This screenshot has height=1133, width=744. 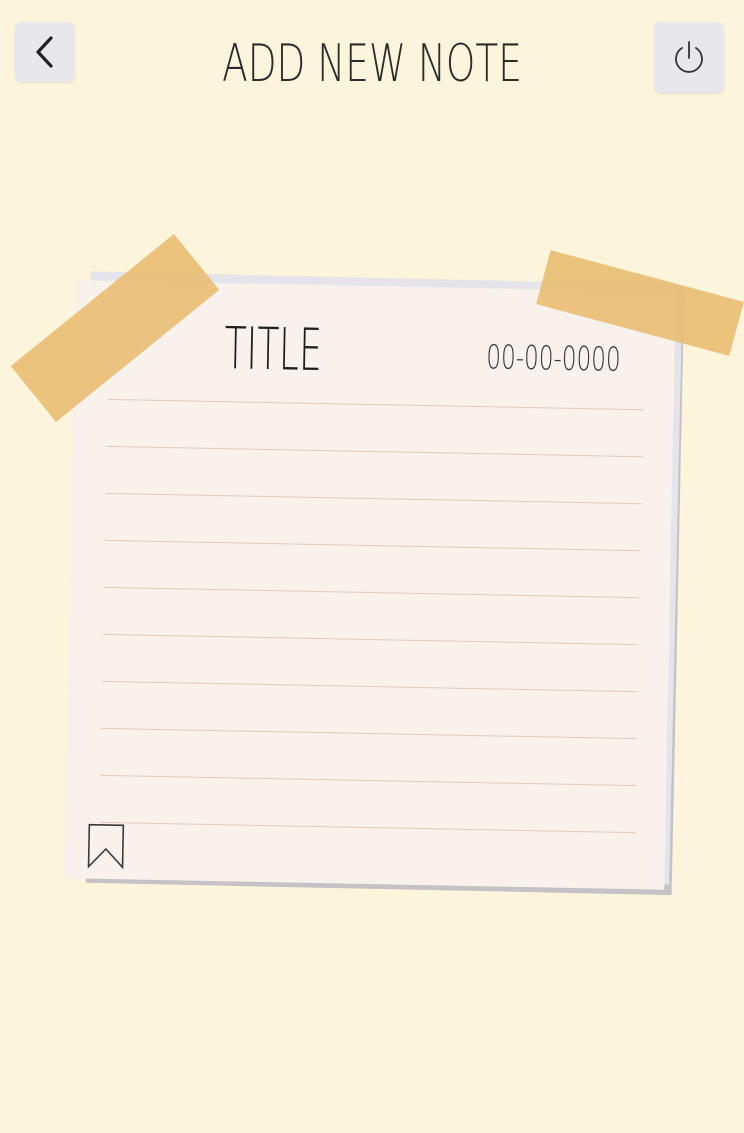 I want to click on chevron-left-icon, so click(x=44, y=52).